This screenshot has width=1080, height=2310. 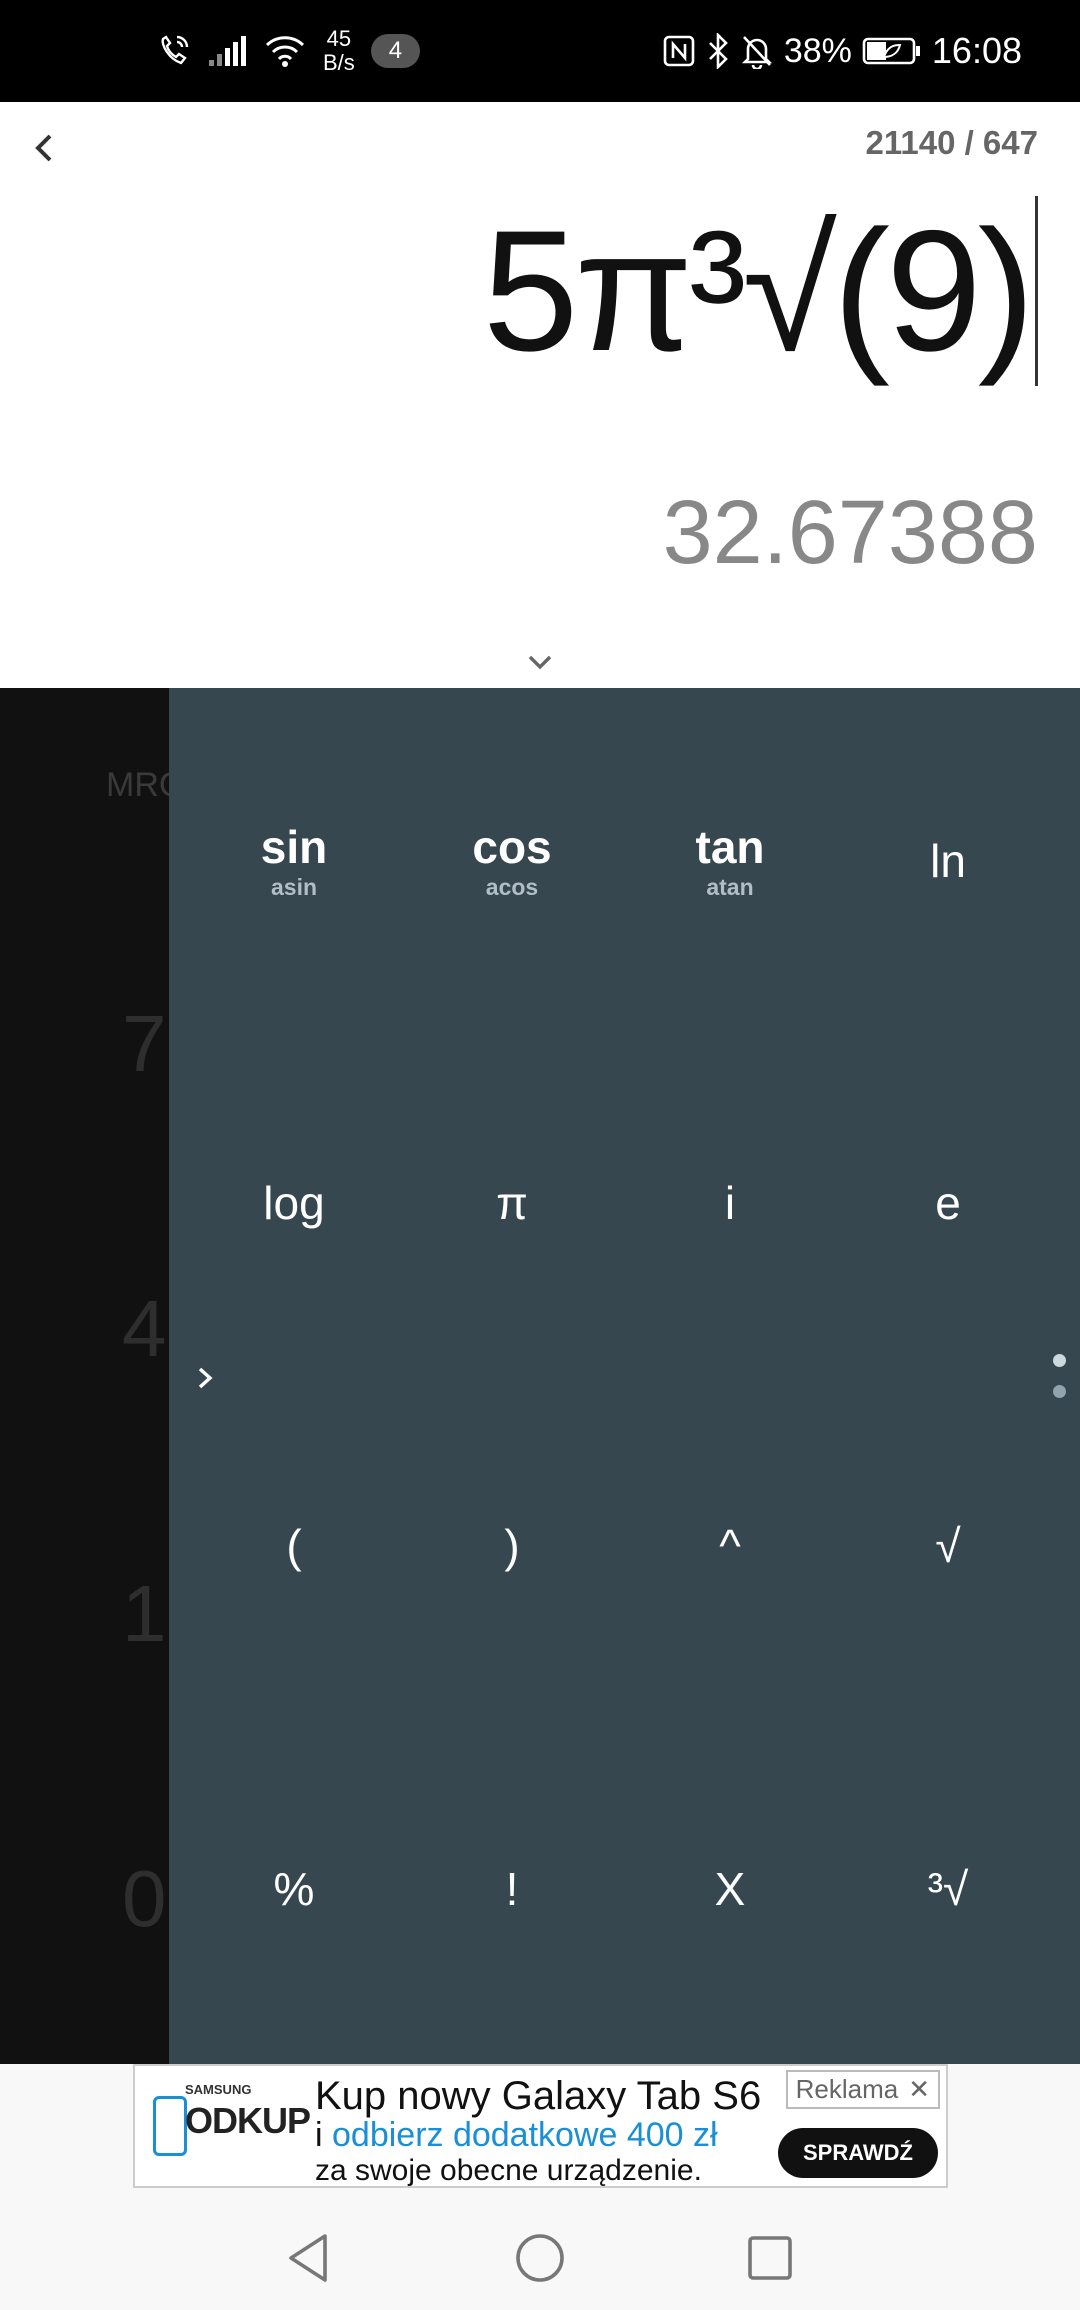 I want to click on key-label: (, so click(x=294, y=1546).